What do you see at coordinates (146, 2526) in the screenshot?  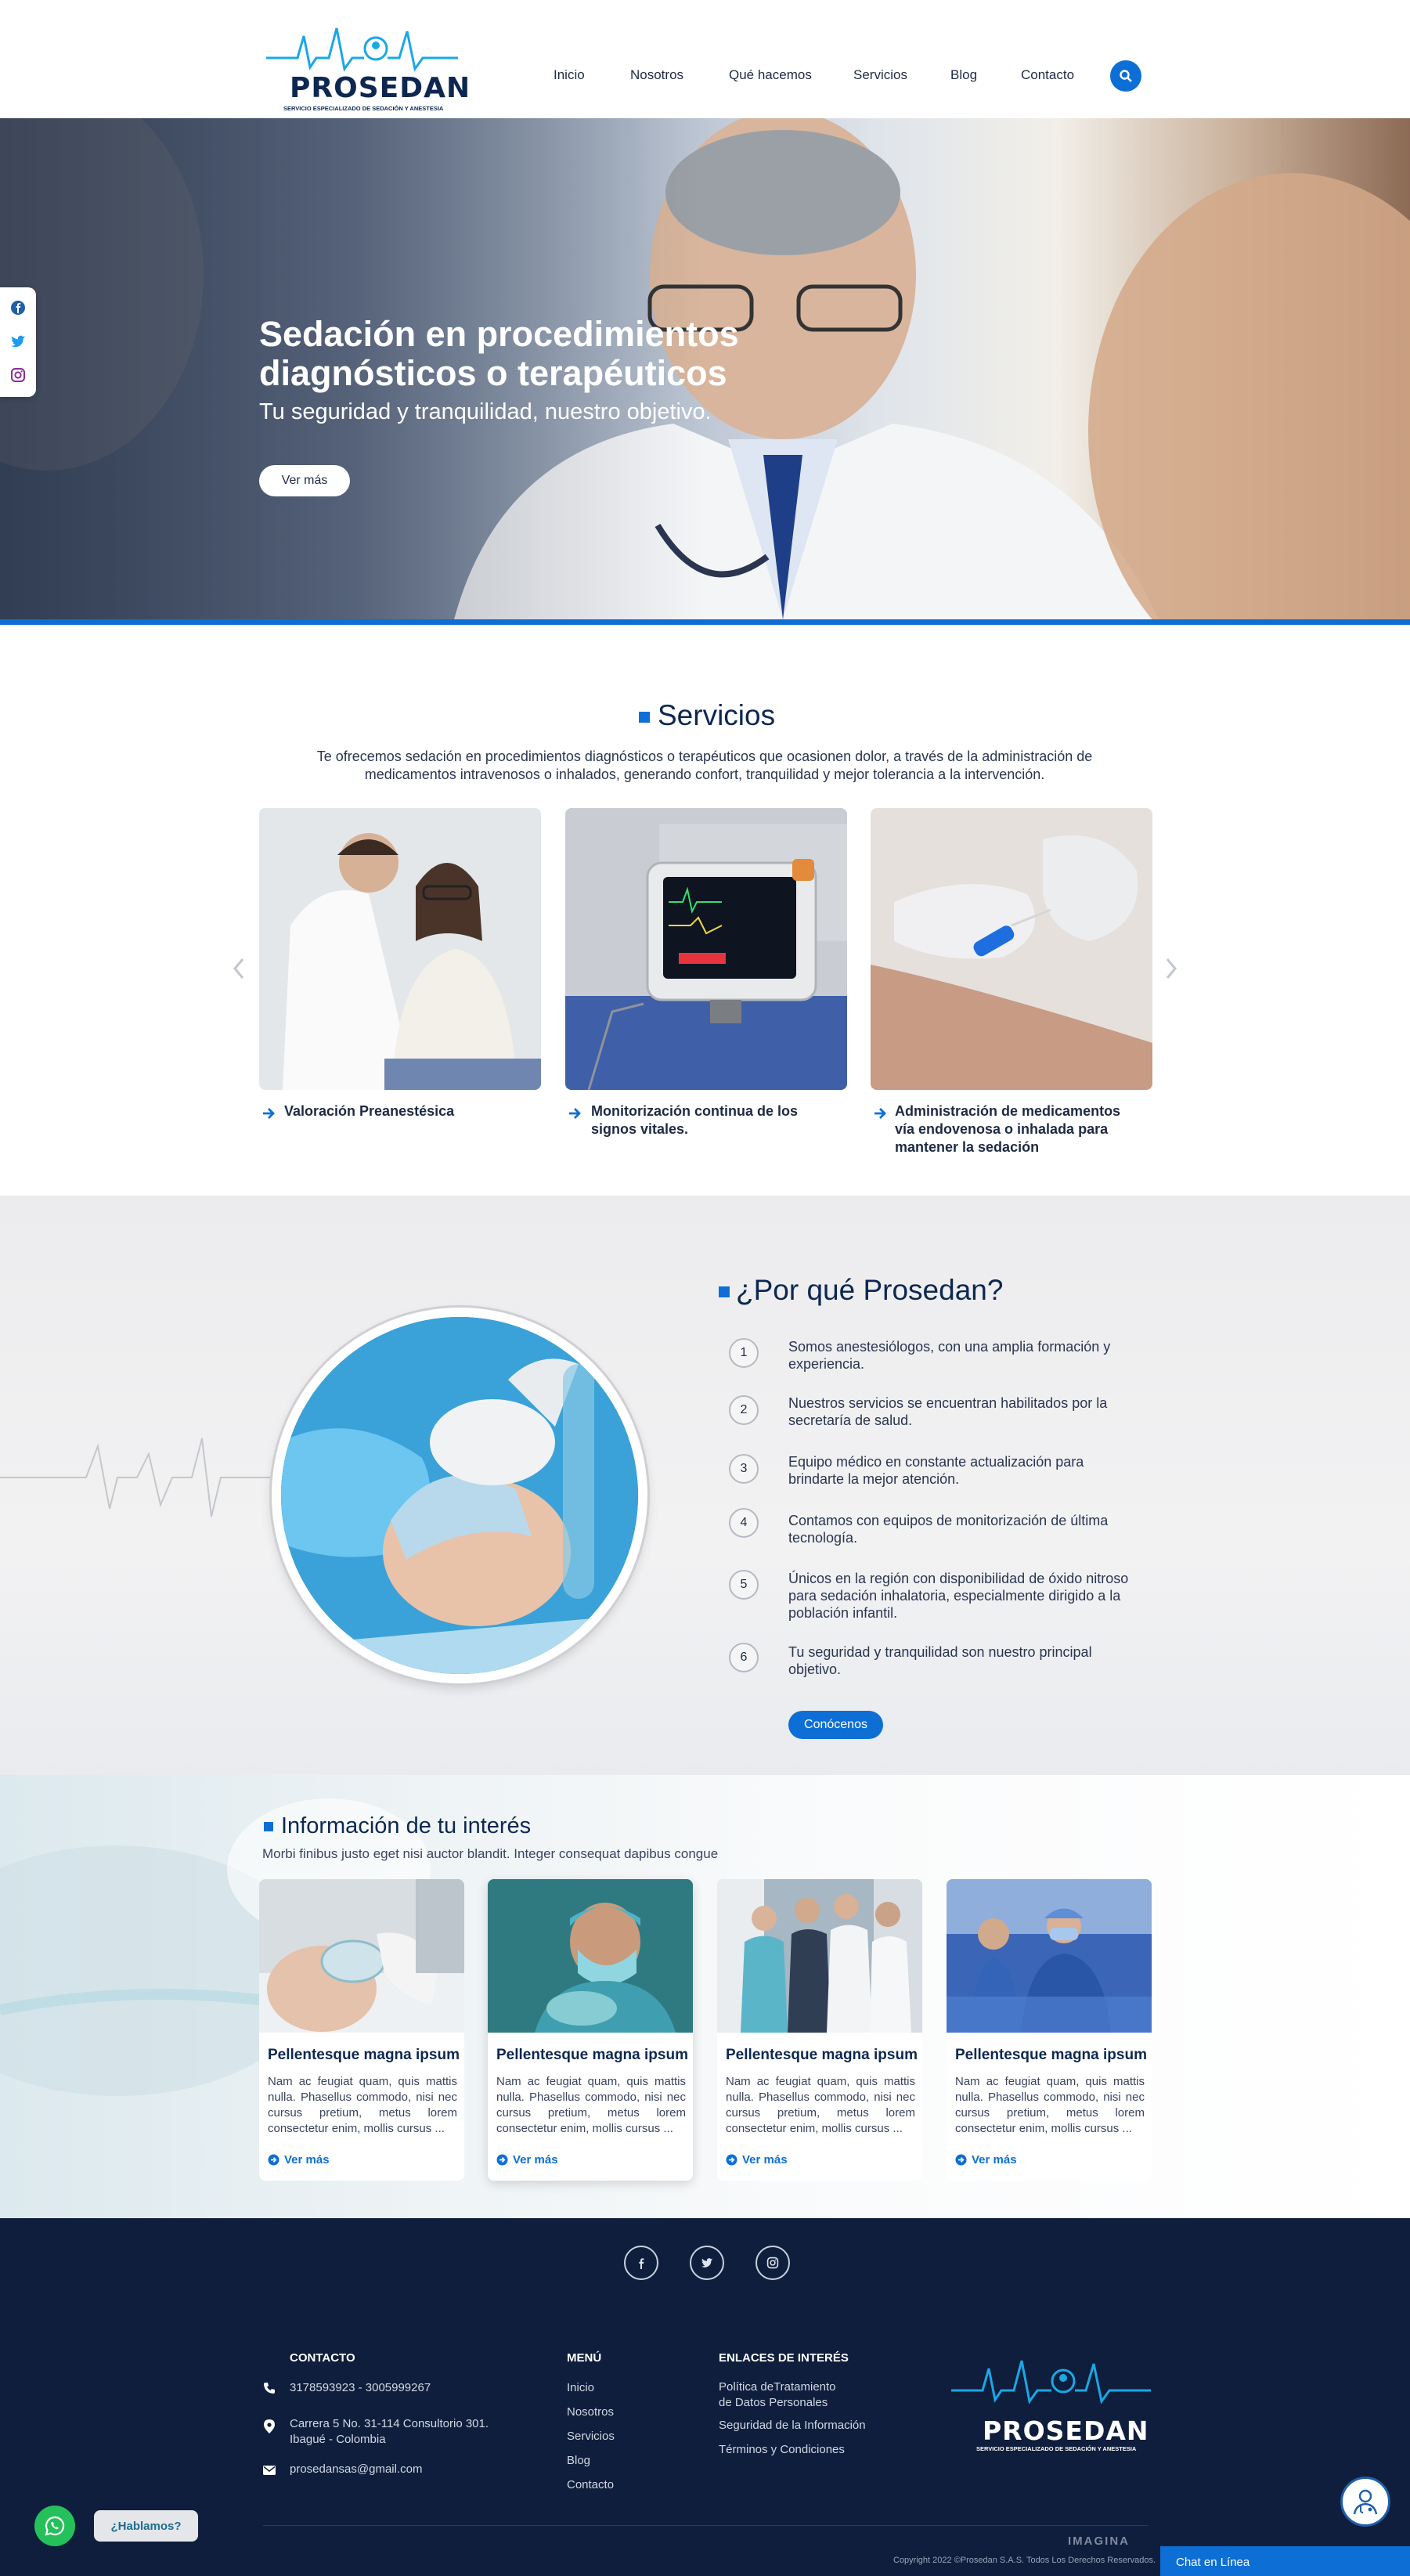 I see `whatsapp-bubble: ¿Hablamos?` at bounding box center [146, 2526].